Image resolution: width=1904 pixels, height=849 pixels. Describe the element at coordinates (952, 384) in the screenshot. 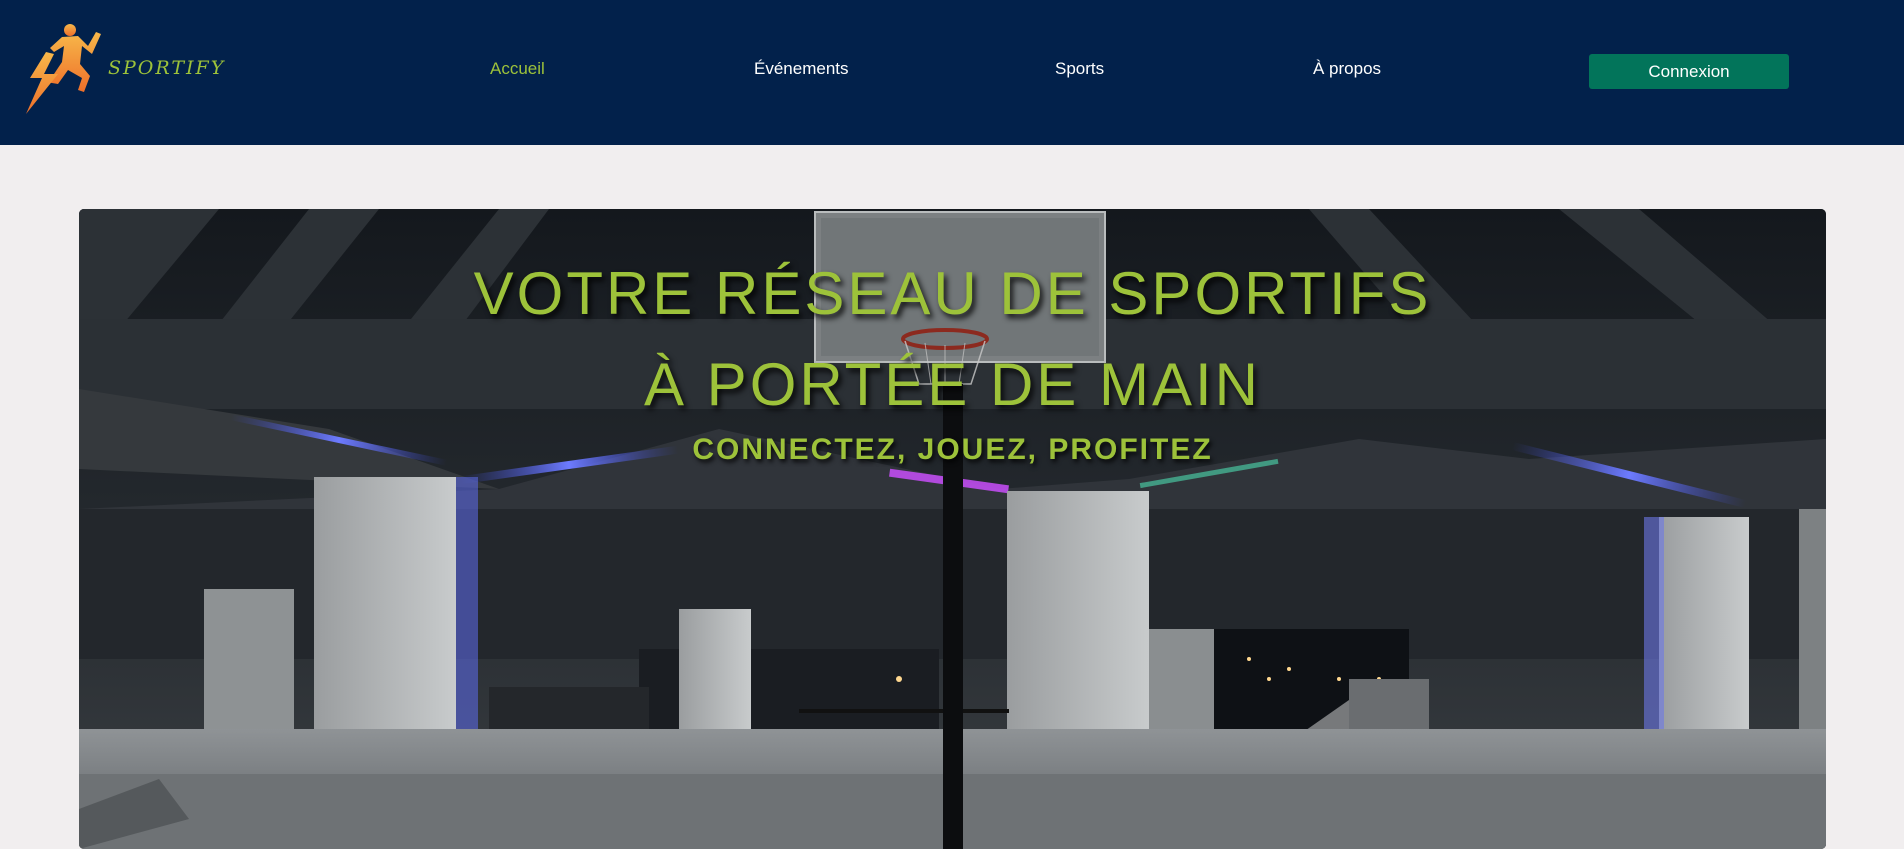

I see `hero-title-line2: À PORTÉE DE MAIN` at that location.